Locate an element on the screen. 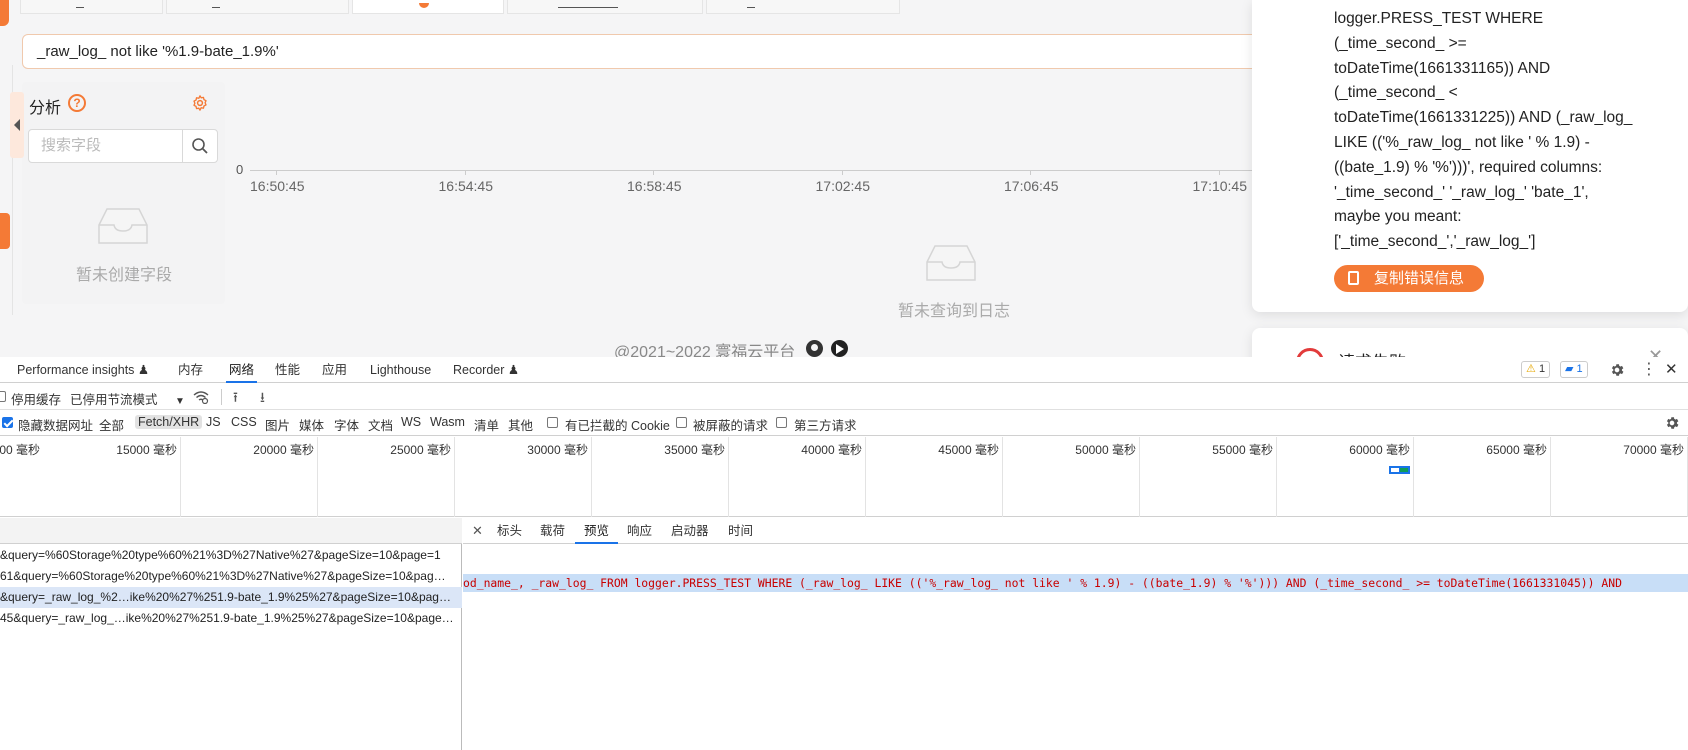 The width and height of the screenshot is (1688, 750). third-party-label: 第三方请求 is located at coordinates (825, 426).